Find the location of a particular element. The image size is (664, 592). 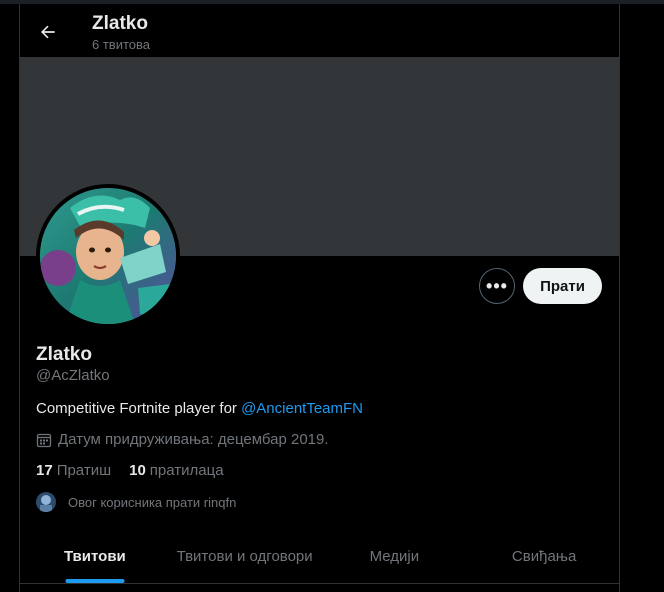

followers-link: 10 пратилаца is located at coordinates (176, 470).